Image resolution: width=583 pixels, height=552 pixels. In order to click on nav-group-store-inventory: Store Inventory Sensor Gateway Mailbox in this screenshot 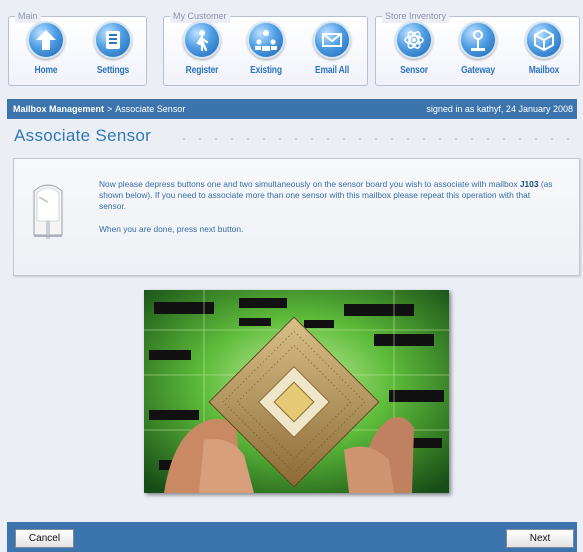, I will do `click(477, 47)`.